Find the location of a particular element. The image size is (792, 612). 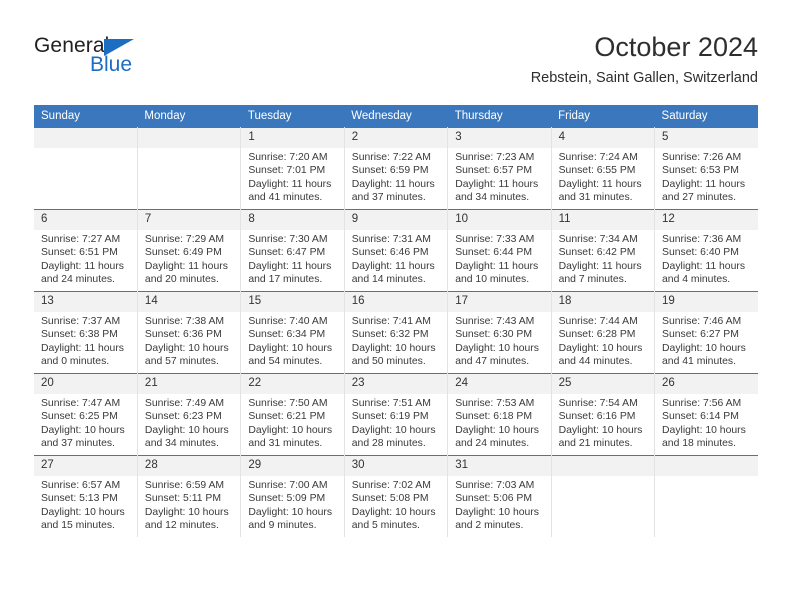

sunset-text: Sunset: 5:08 PM is located at coordinates (390, 499).